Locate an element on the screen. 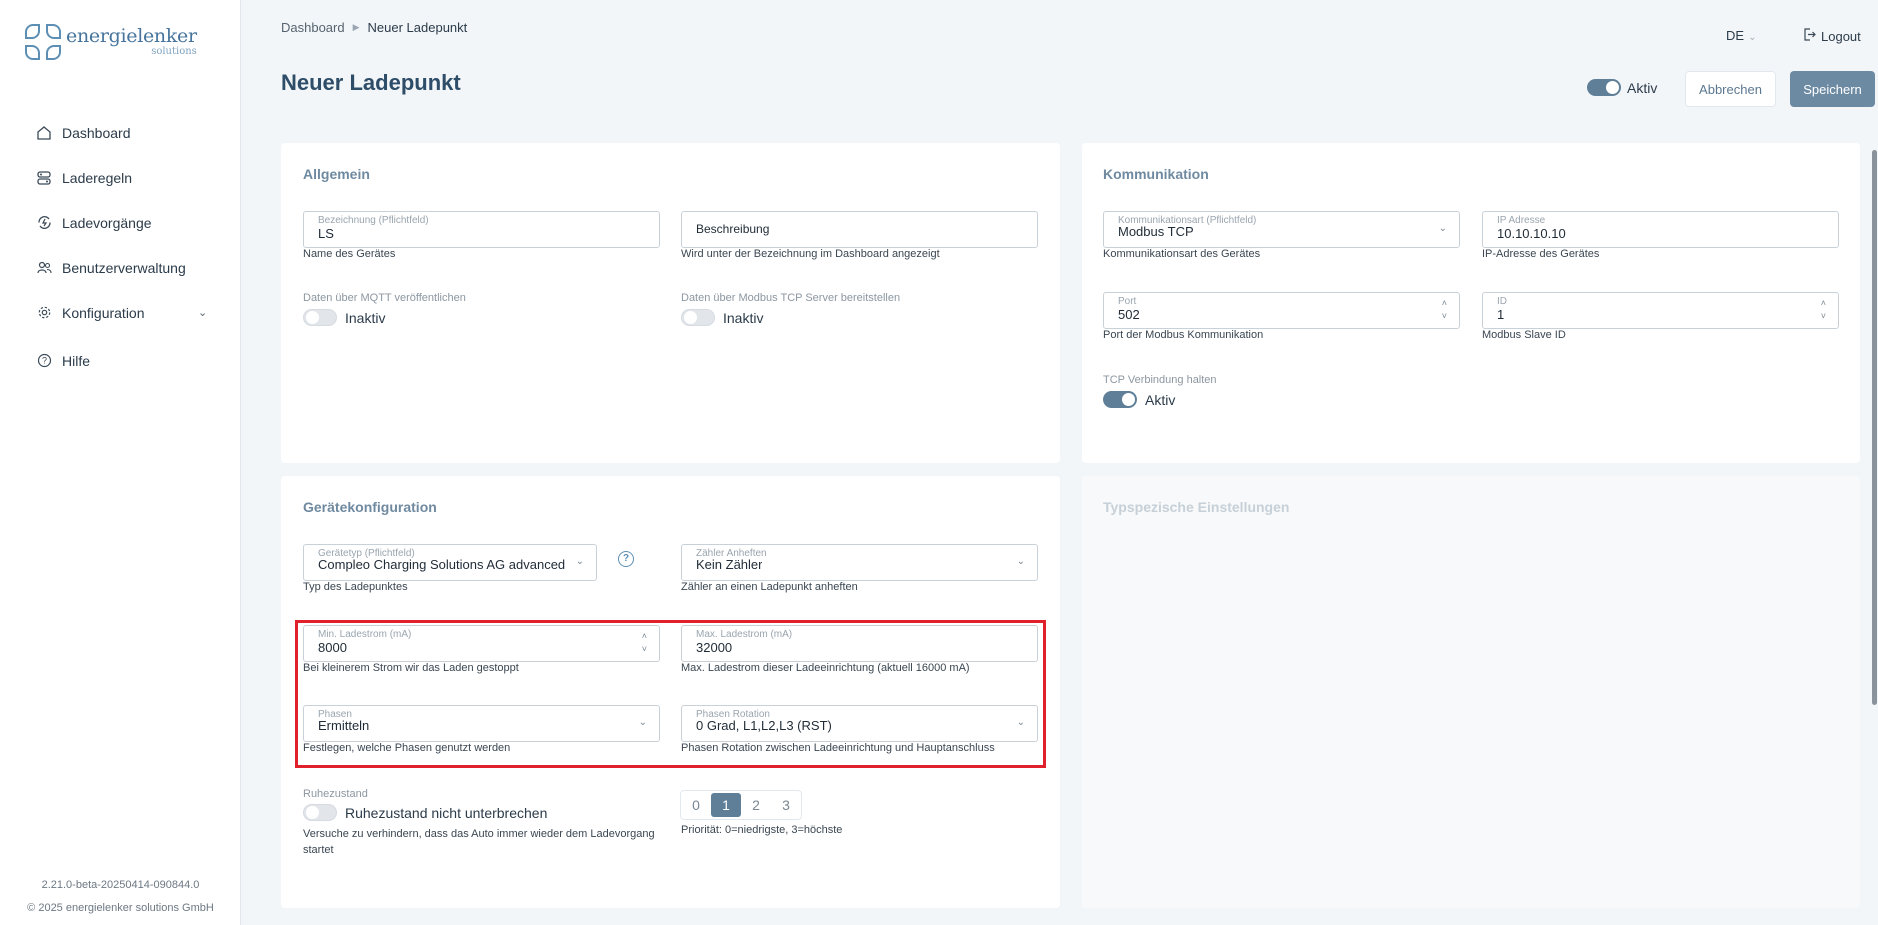 This screenshot has width=1878, height=925. copyright: © 2025 energielenker solutions GmbH is located at coordinates (120, 908).